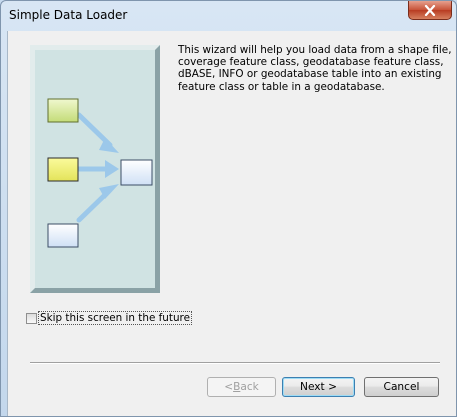  I want to click on back-hotkey: B, so click(237, 387).